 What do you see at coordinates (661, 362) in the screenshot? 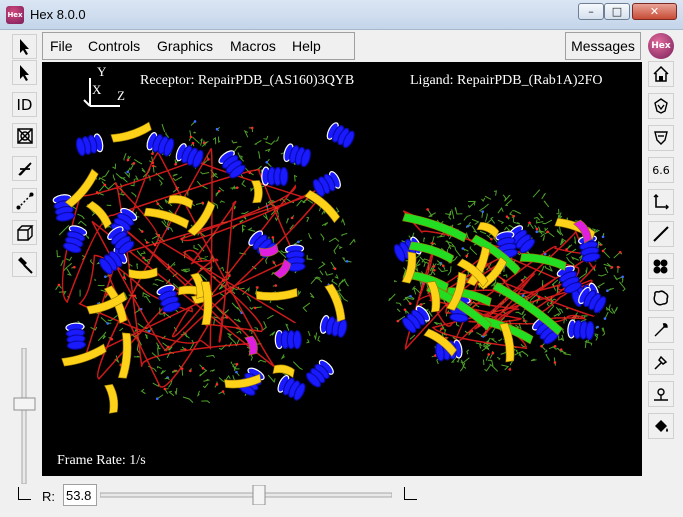
I see `pin-icon` at bounding box center [661, 362].